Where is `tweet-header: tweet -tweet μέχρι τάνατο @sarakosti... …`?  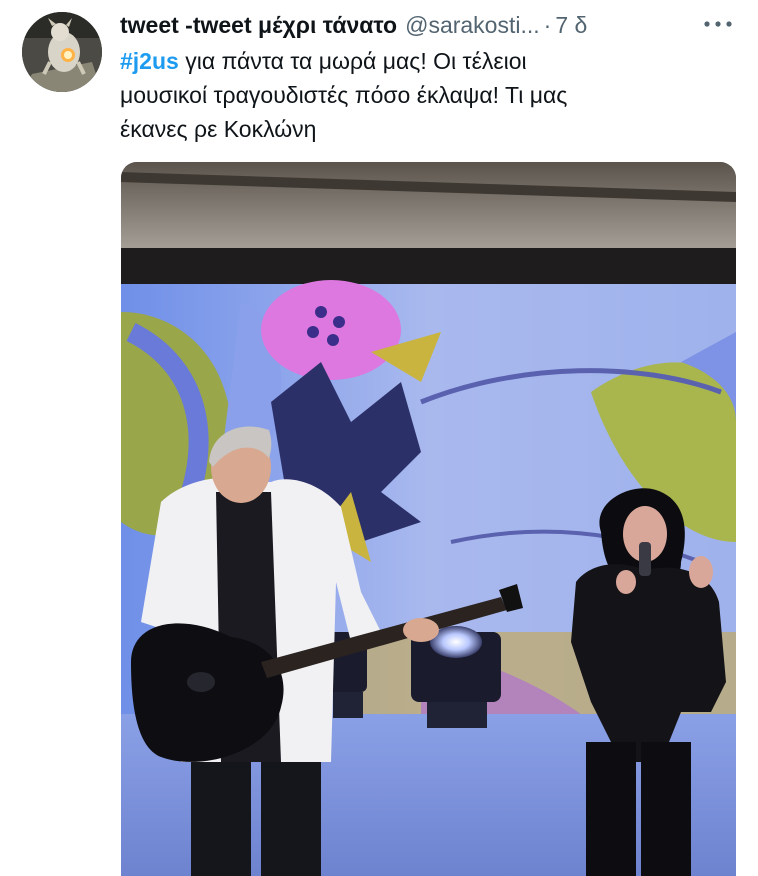
tweet-header: tweet -tweet μέχρι τάνατο @sarakosti... … is located at coordinates (430, 25).